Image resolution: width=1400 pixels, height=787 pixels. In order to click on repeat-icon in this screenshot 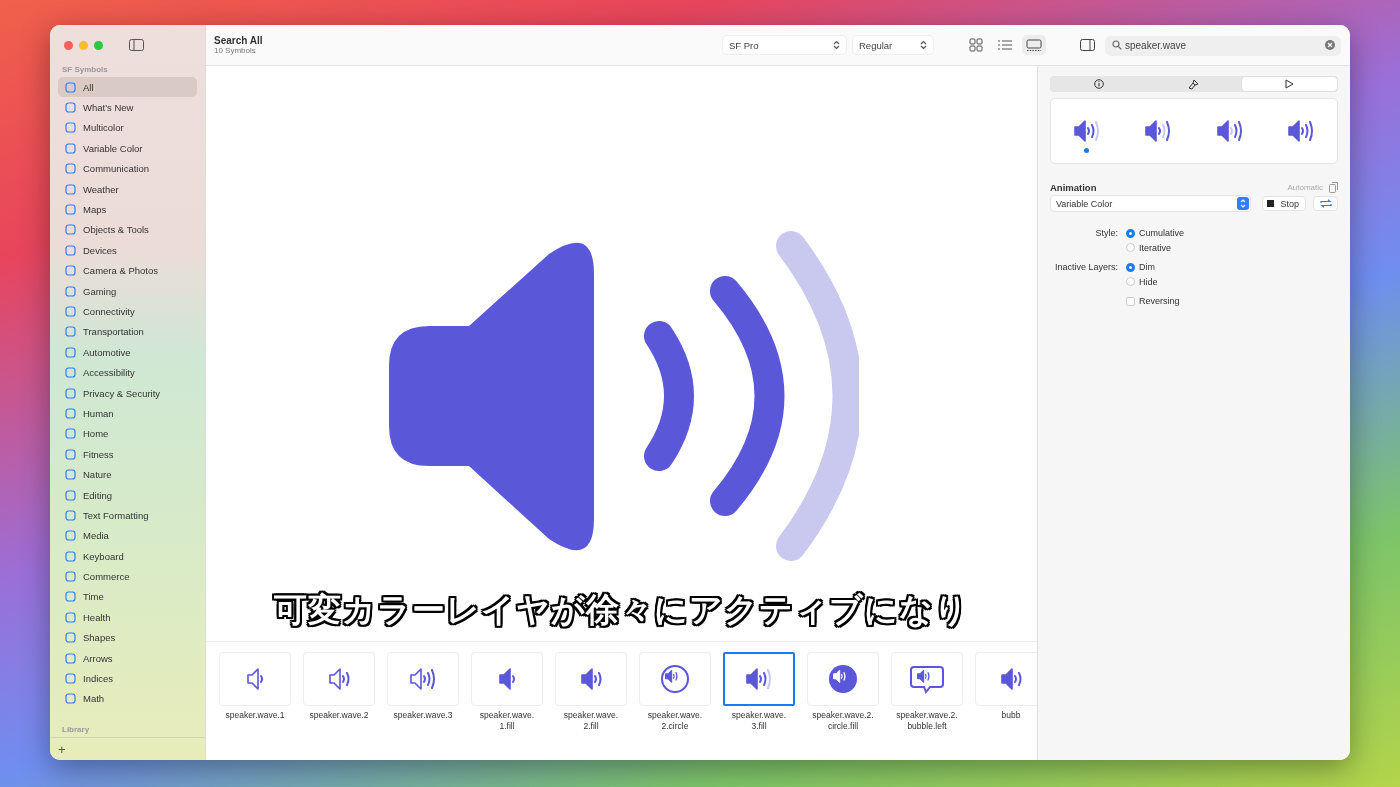, I will do `click(1325, 203)`.